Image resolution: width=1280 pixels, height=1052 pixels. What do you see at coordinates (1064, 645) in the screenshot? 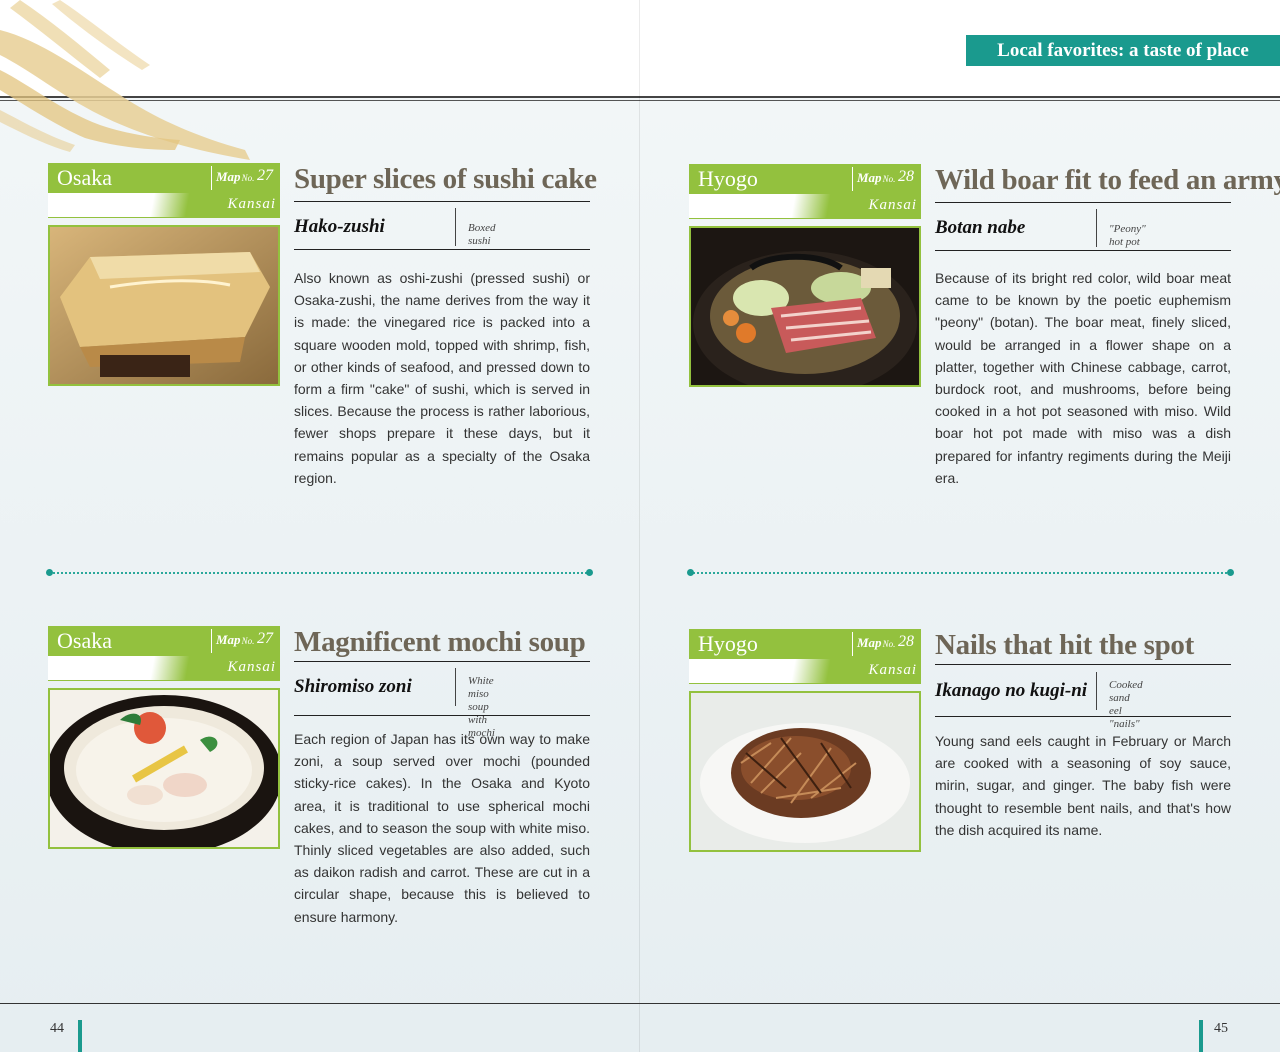
I see `entry-title: Nails that hit the spot` at bounding box center [1064, 645].